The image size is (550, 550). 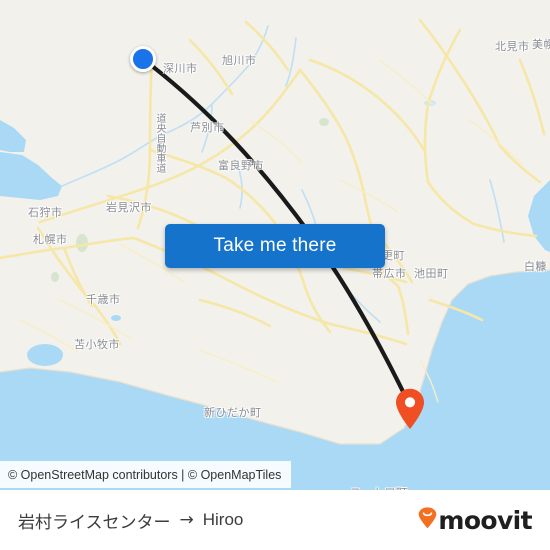 What do you see at coordinates (485, 520) in the screenshot?
I see `moovit-wordmark: moovit` at bounding box center [485, 520].